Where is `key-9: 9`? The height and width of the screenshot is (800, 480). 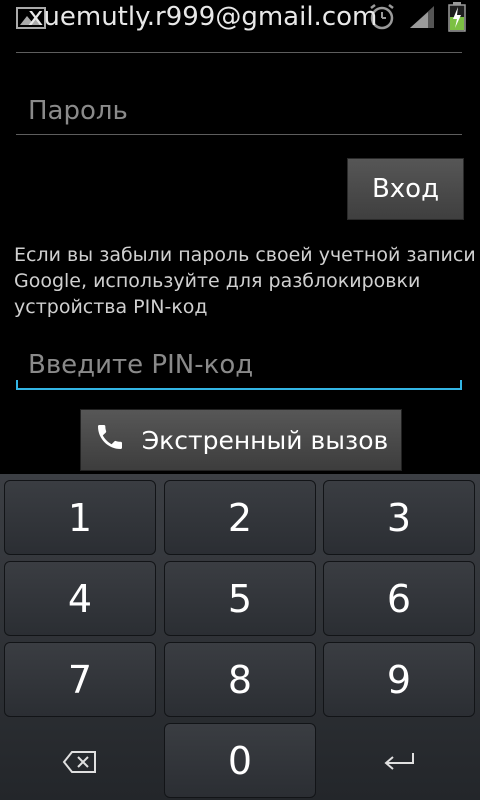 key-9: 9 is located at coordinates (399, 679).